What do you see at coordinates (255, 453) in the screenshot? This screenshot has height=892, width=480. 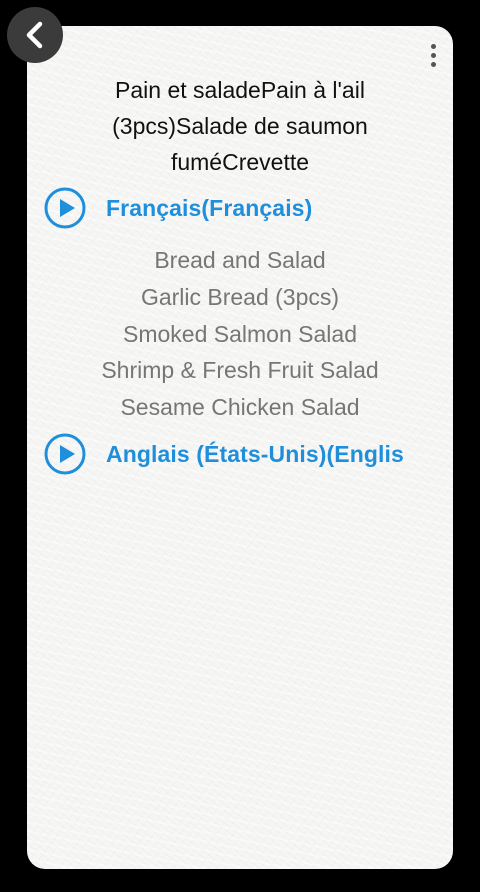 I see `target-language-label: Anglais (États-Unis)(Englis` at bounding box center [255, 453].